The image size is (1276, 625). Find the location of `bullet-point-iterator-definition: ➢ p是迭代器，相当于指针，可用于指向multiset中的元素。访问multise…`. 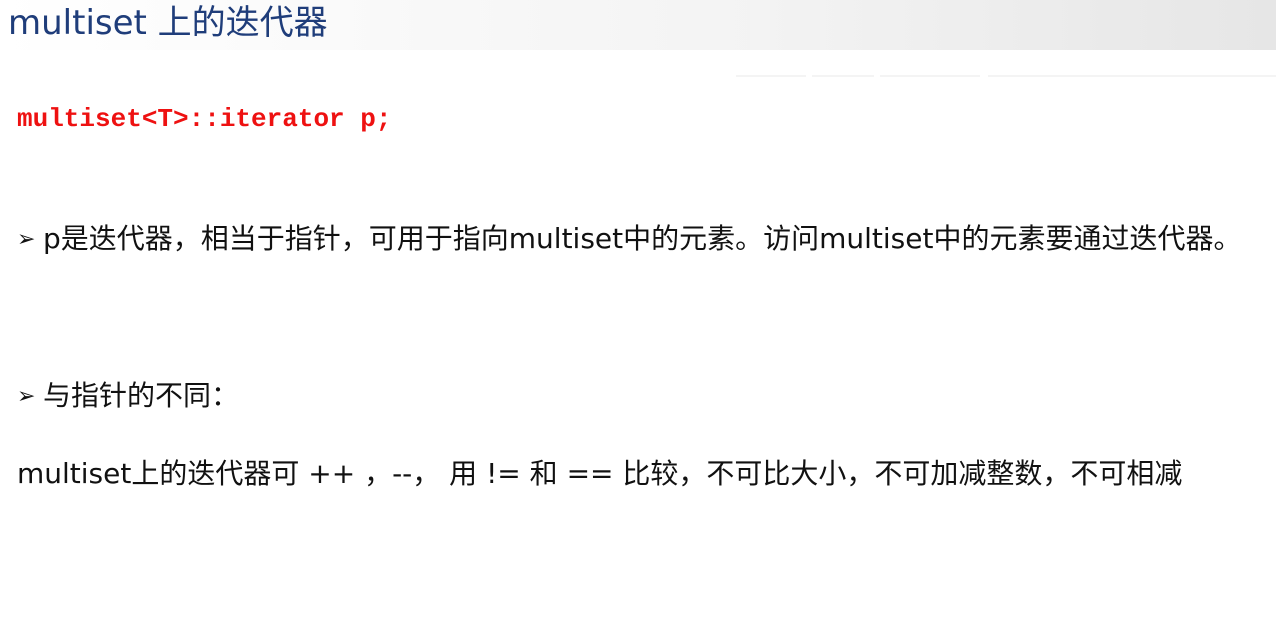

bullet-point-iterator-definition: ➢ p是迭代器，相当于指针，可用于指向multiset中的元素。访问multise… is located at coordinates (643, 239).